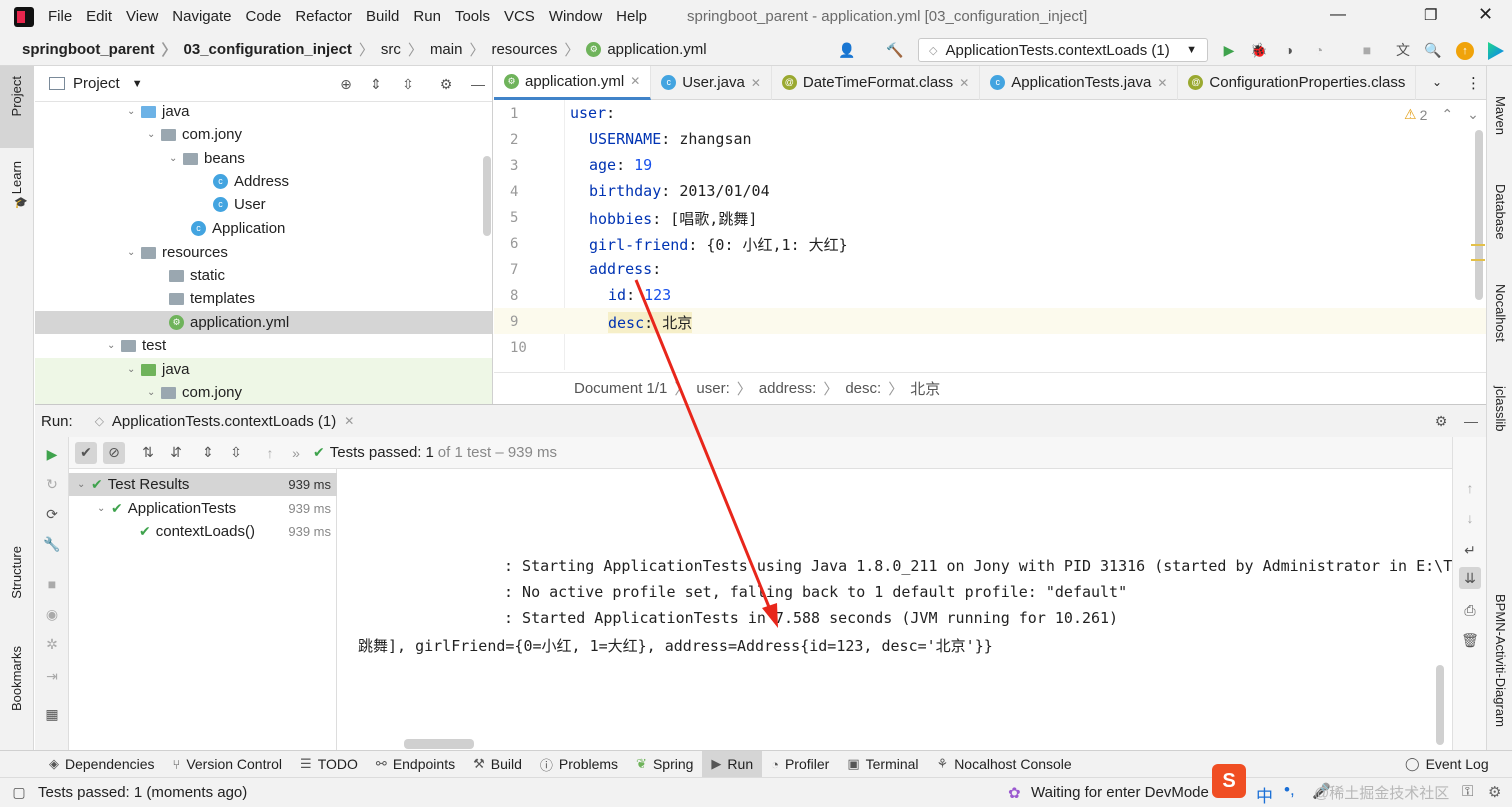 Image resolution: width=1512 pixels, height=807 pixels. Describe the element at coordinates (52, 484) in the screenshot. I see `rerun-failed-icon: ↻` at that location.